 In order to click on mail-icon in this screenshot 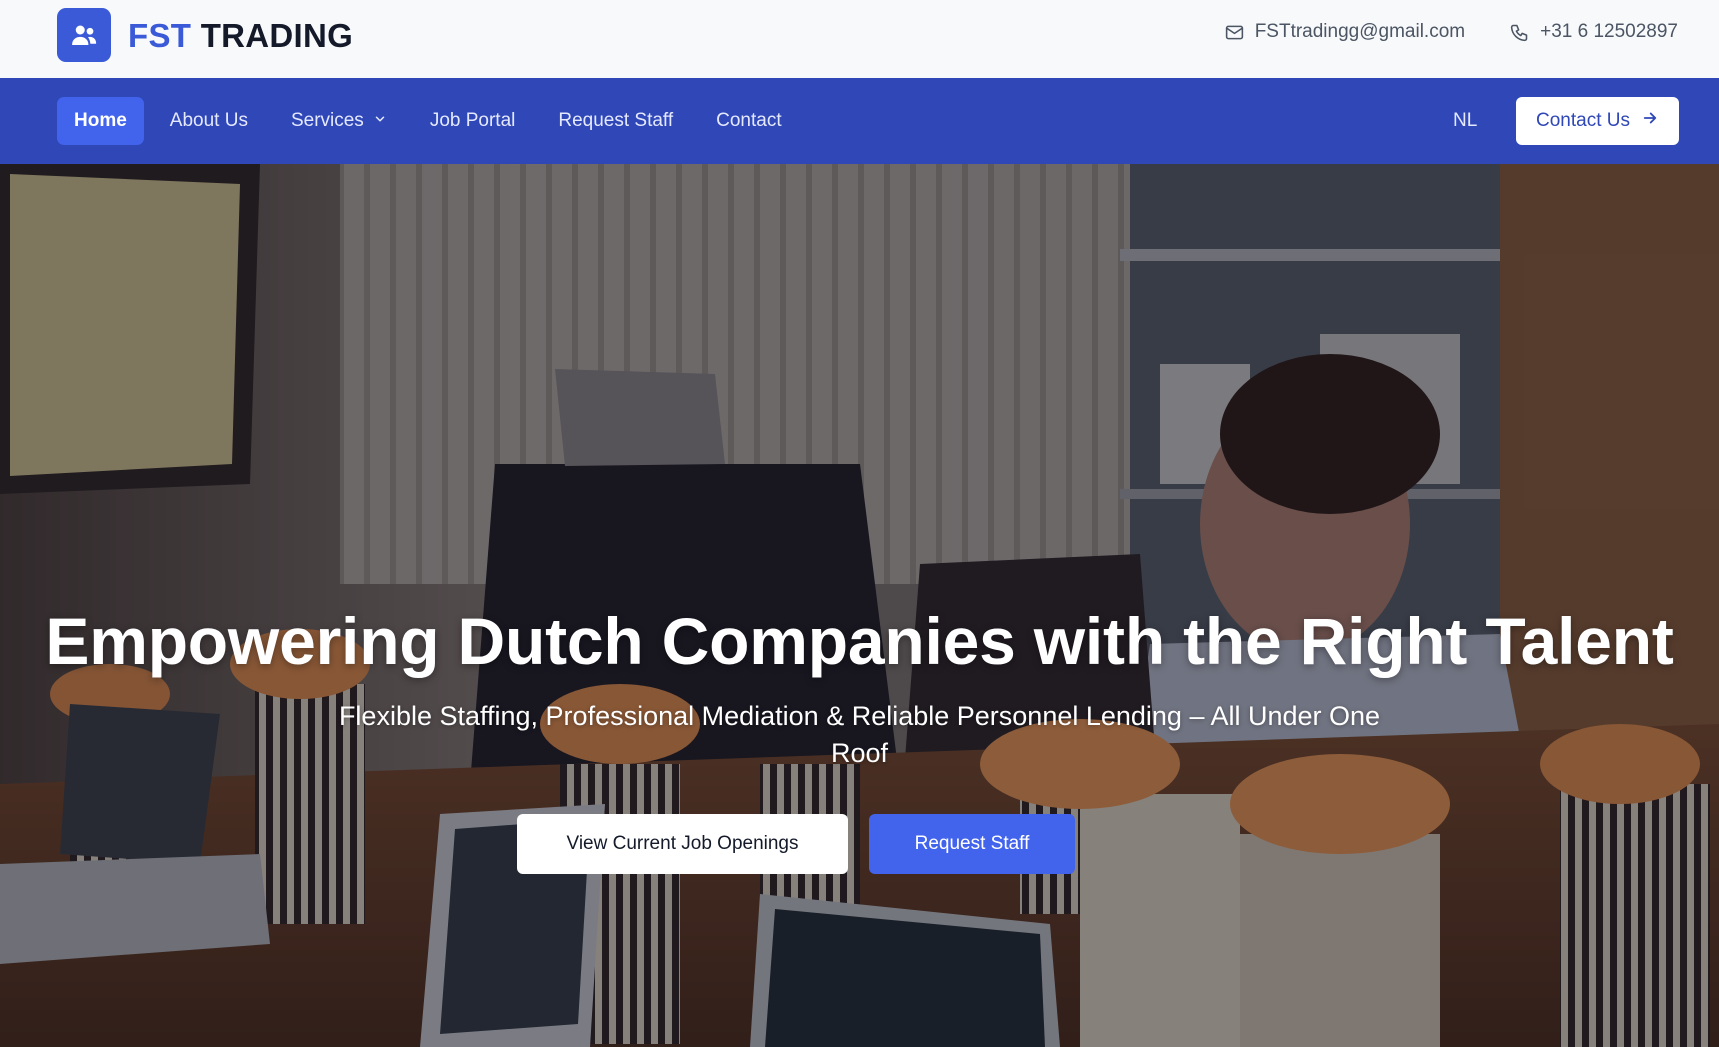, I will do `click(1234, 32)`.